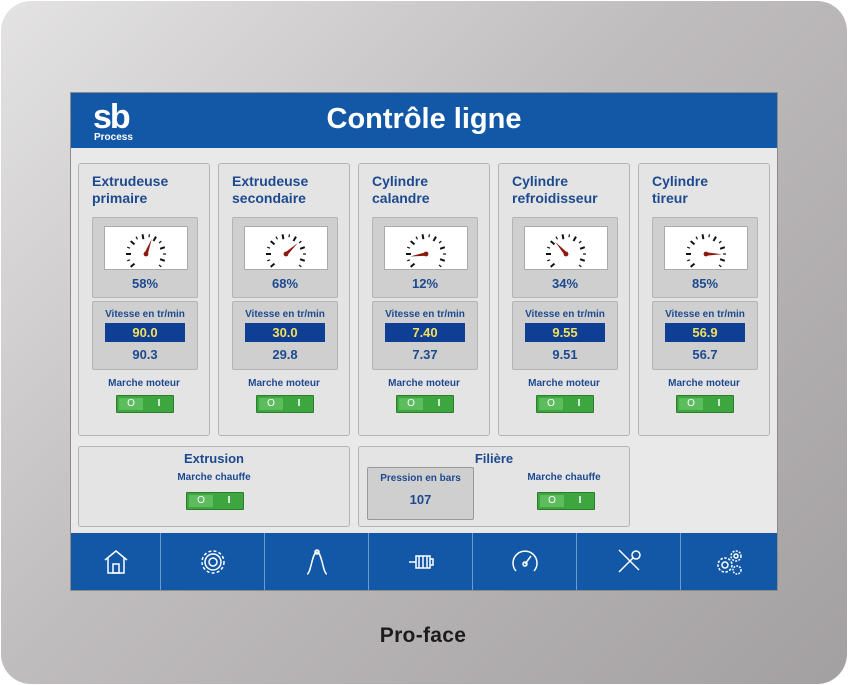  I want to click on device-brand: Pro-face, so click(423, 635).